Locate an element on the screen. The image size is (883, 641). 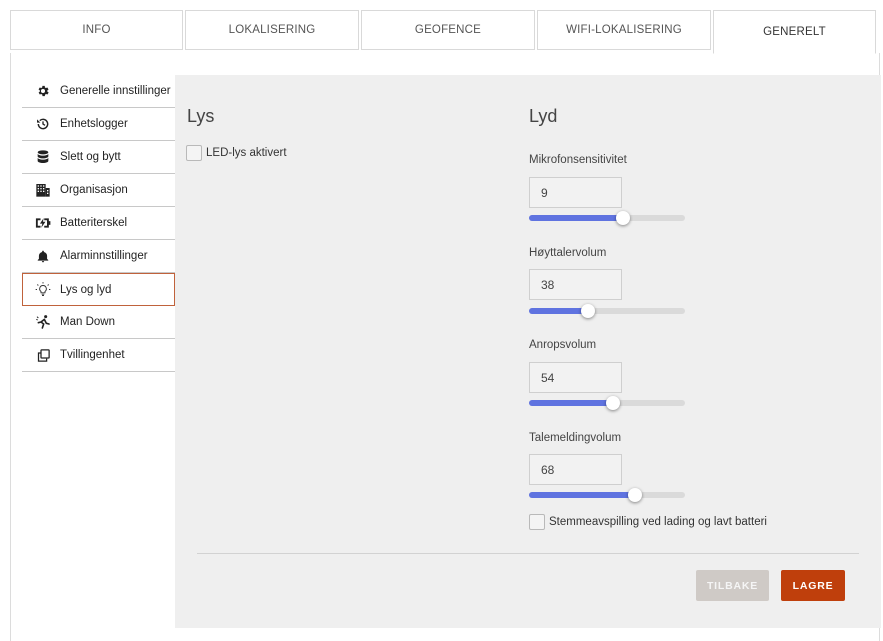
tab-lokalisering: LOKALISERING is located at coordinates (272, 30).